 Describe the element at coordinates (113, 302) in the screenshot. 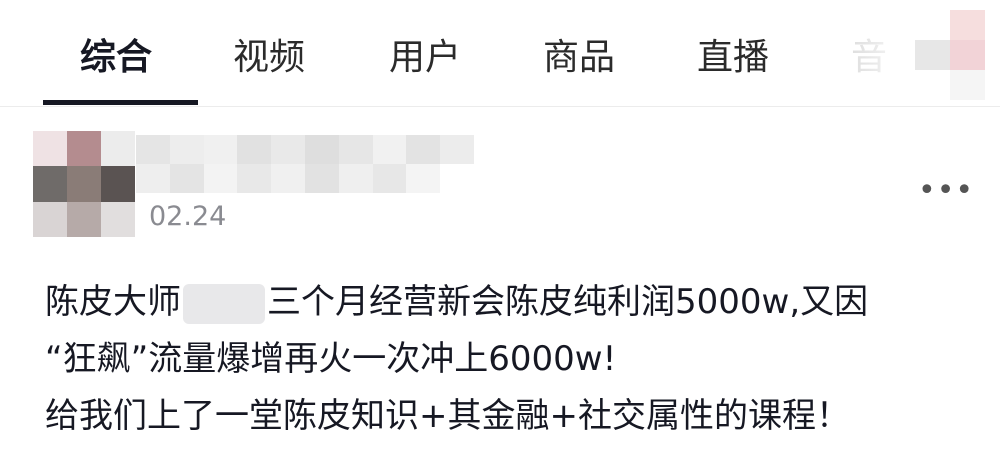

I see `post-line-1-start: 陈皮大师` at that location.